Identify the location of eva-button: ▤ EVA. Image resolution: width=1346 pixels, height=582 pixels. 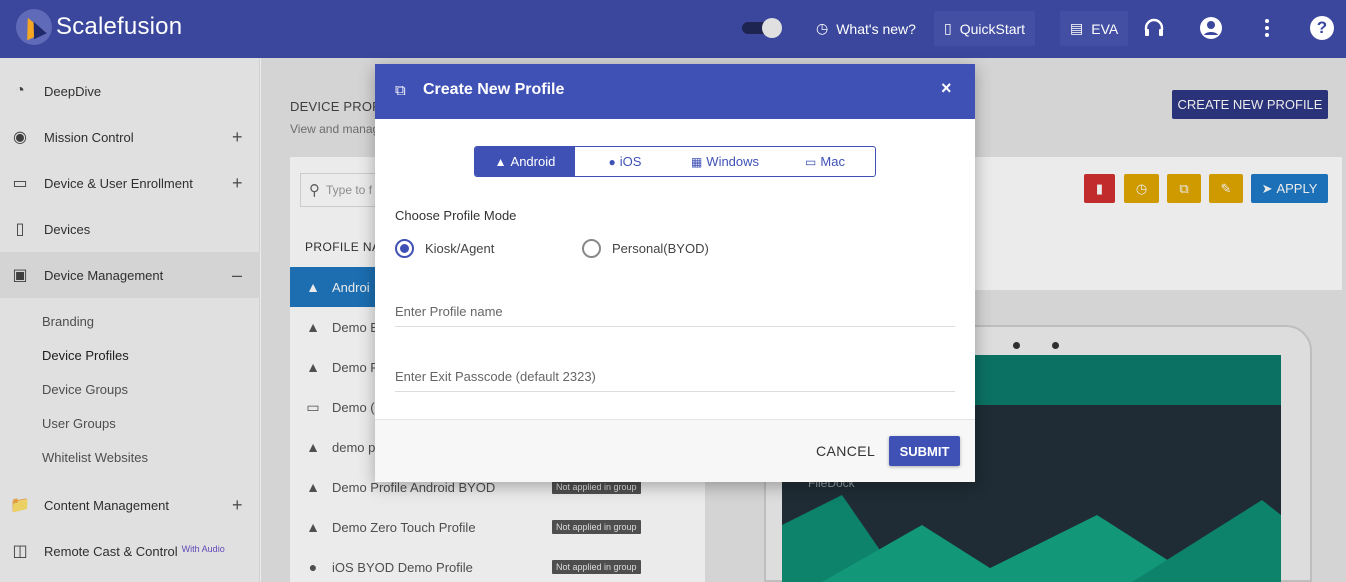
(1094, 28).